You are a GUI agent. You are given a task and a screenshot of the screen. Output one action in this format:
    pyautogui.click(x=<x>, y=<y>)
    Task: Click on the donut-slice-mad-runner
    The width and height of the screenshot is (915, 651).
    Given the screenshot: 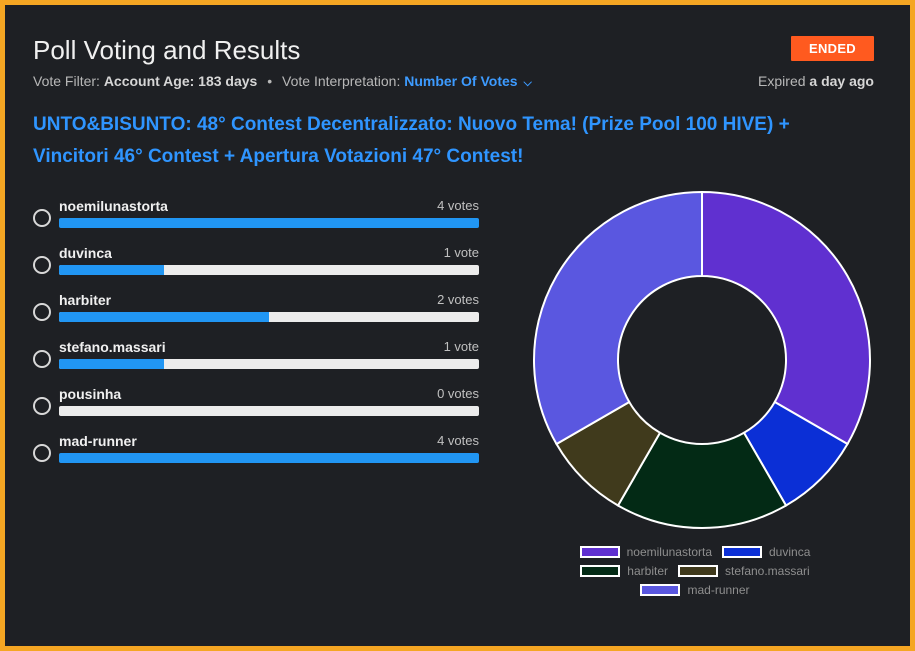 What is the action you would take?
    pyautogui.click(x=618, y=318)
    